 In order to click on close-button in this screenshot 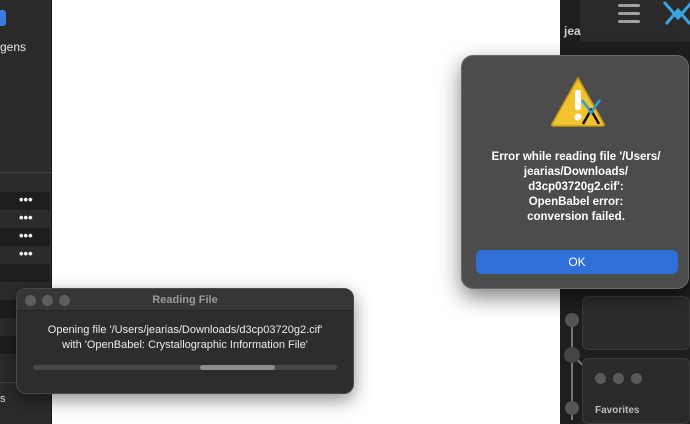, I will do `click(600, 378)`.